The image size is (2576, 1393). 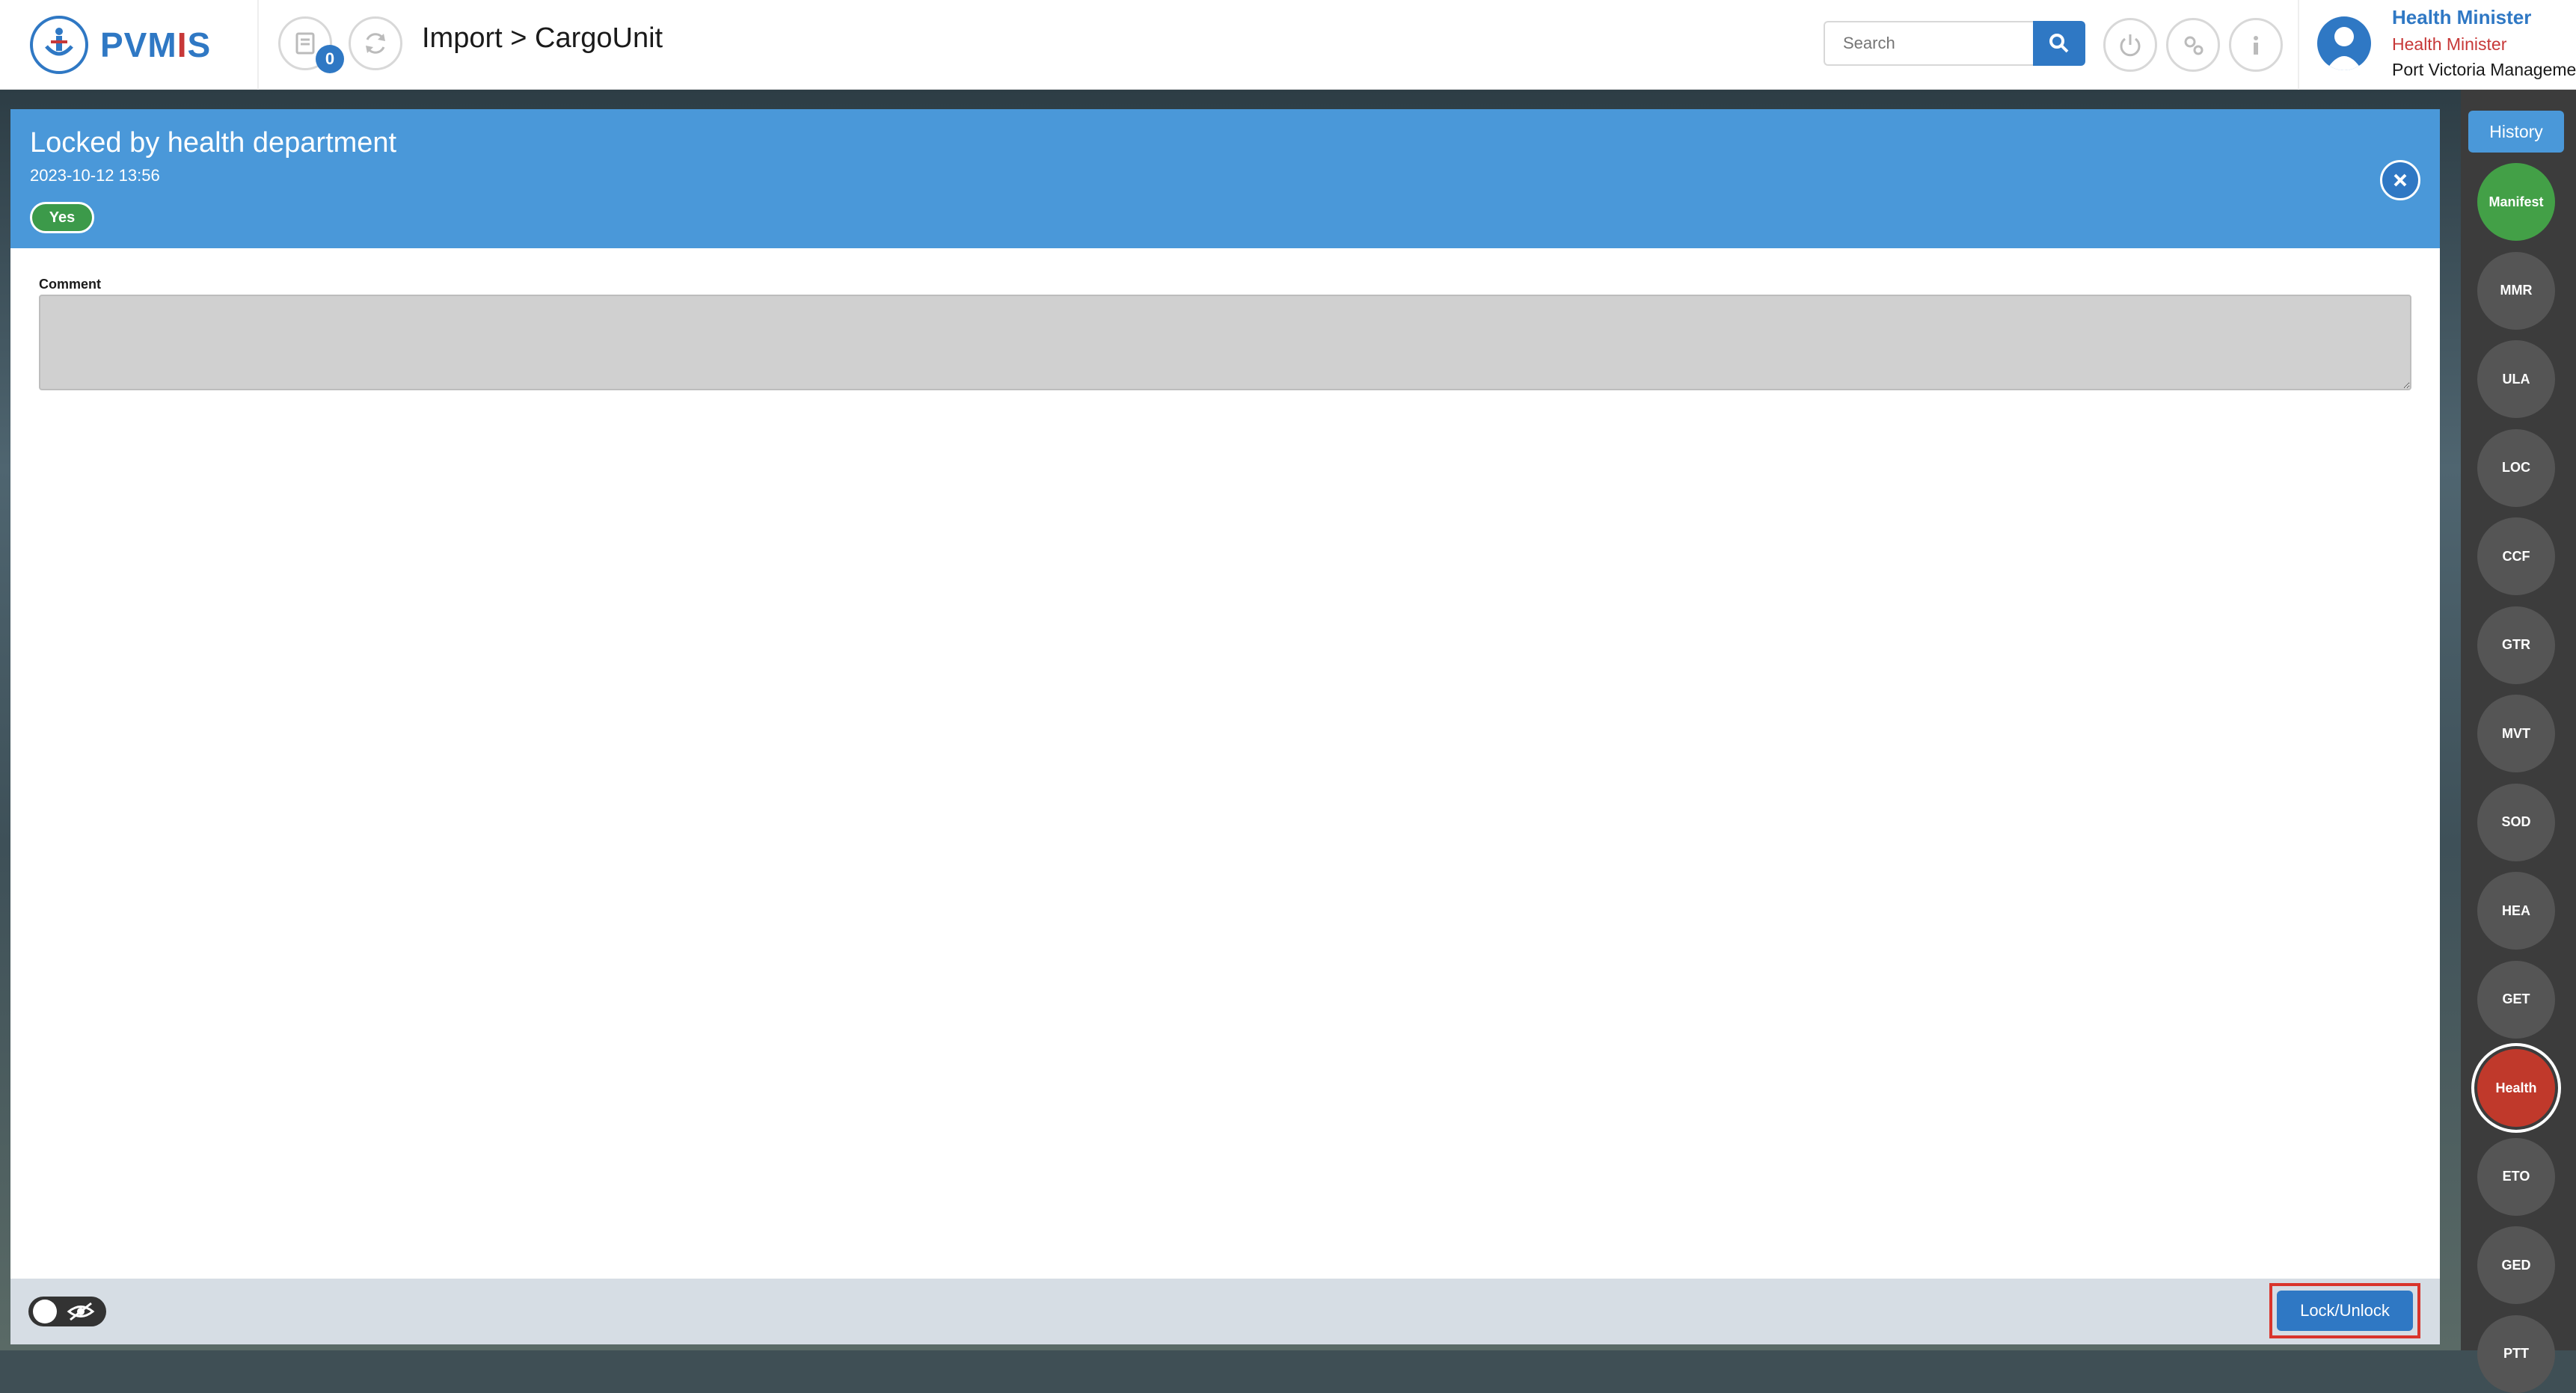 What do you see at coordinates (95, 175) in the screenshot?
I see `dialog-date: 2023-10-12 13:56` at bounding box center [95, 175].